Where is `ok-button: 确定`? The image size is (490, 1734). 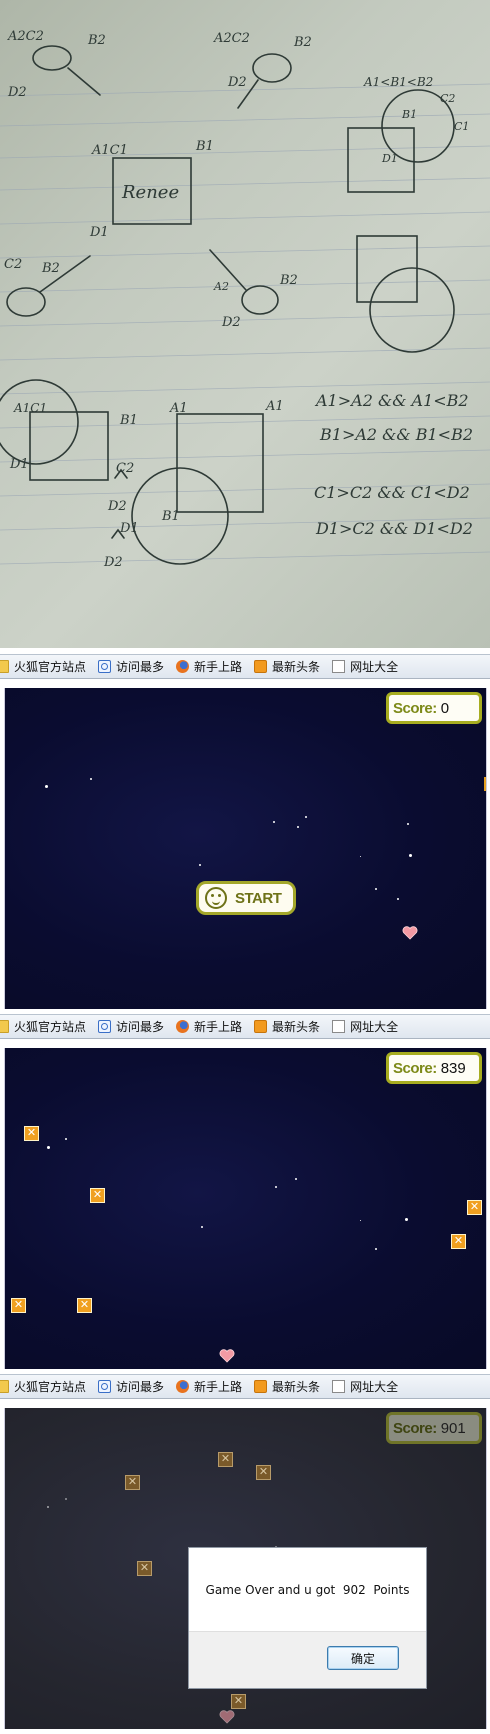
ok-button: 确定 is located at coordinates (363, 1658).